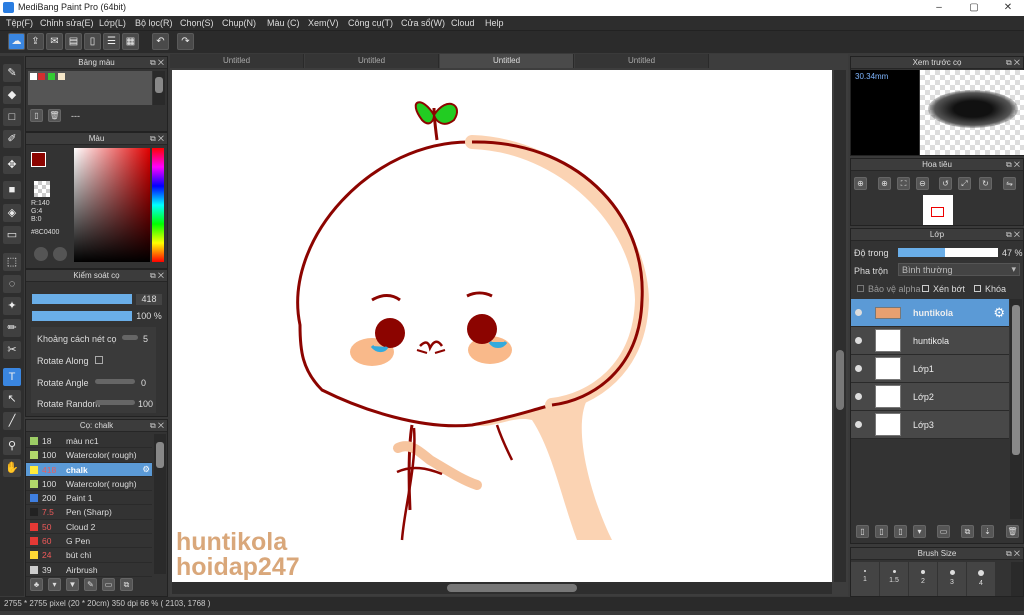 This screenshot has width=1024, height=615. Describe the element at coordinates (884, 183) in the screenshot. I see `zoom-in-alt-icon: ⊕` at that location.